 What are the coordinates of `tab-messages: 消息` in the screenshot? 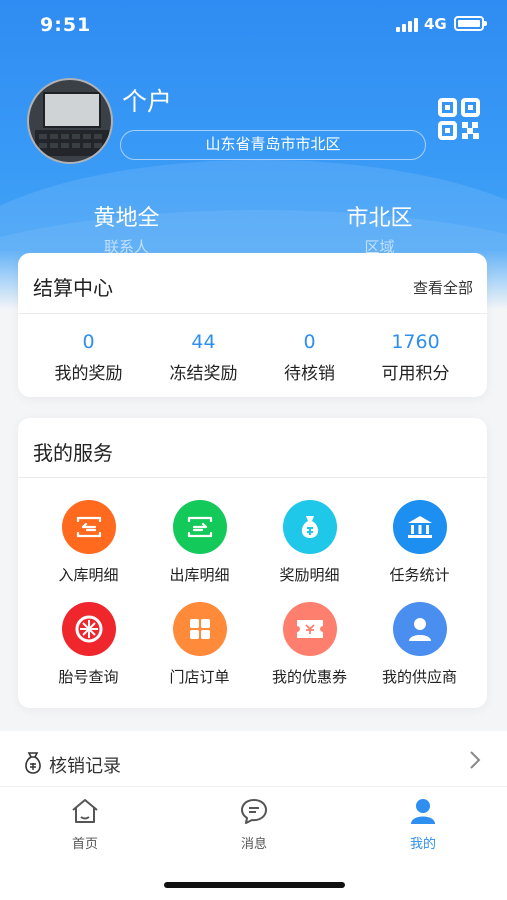 It's located at (254, 824).